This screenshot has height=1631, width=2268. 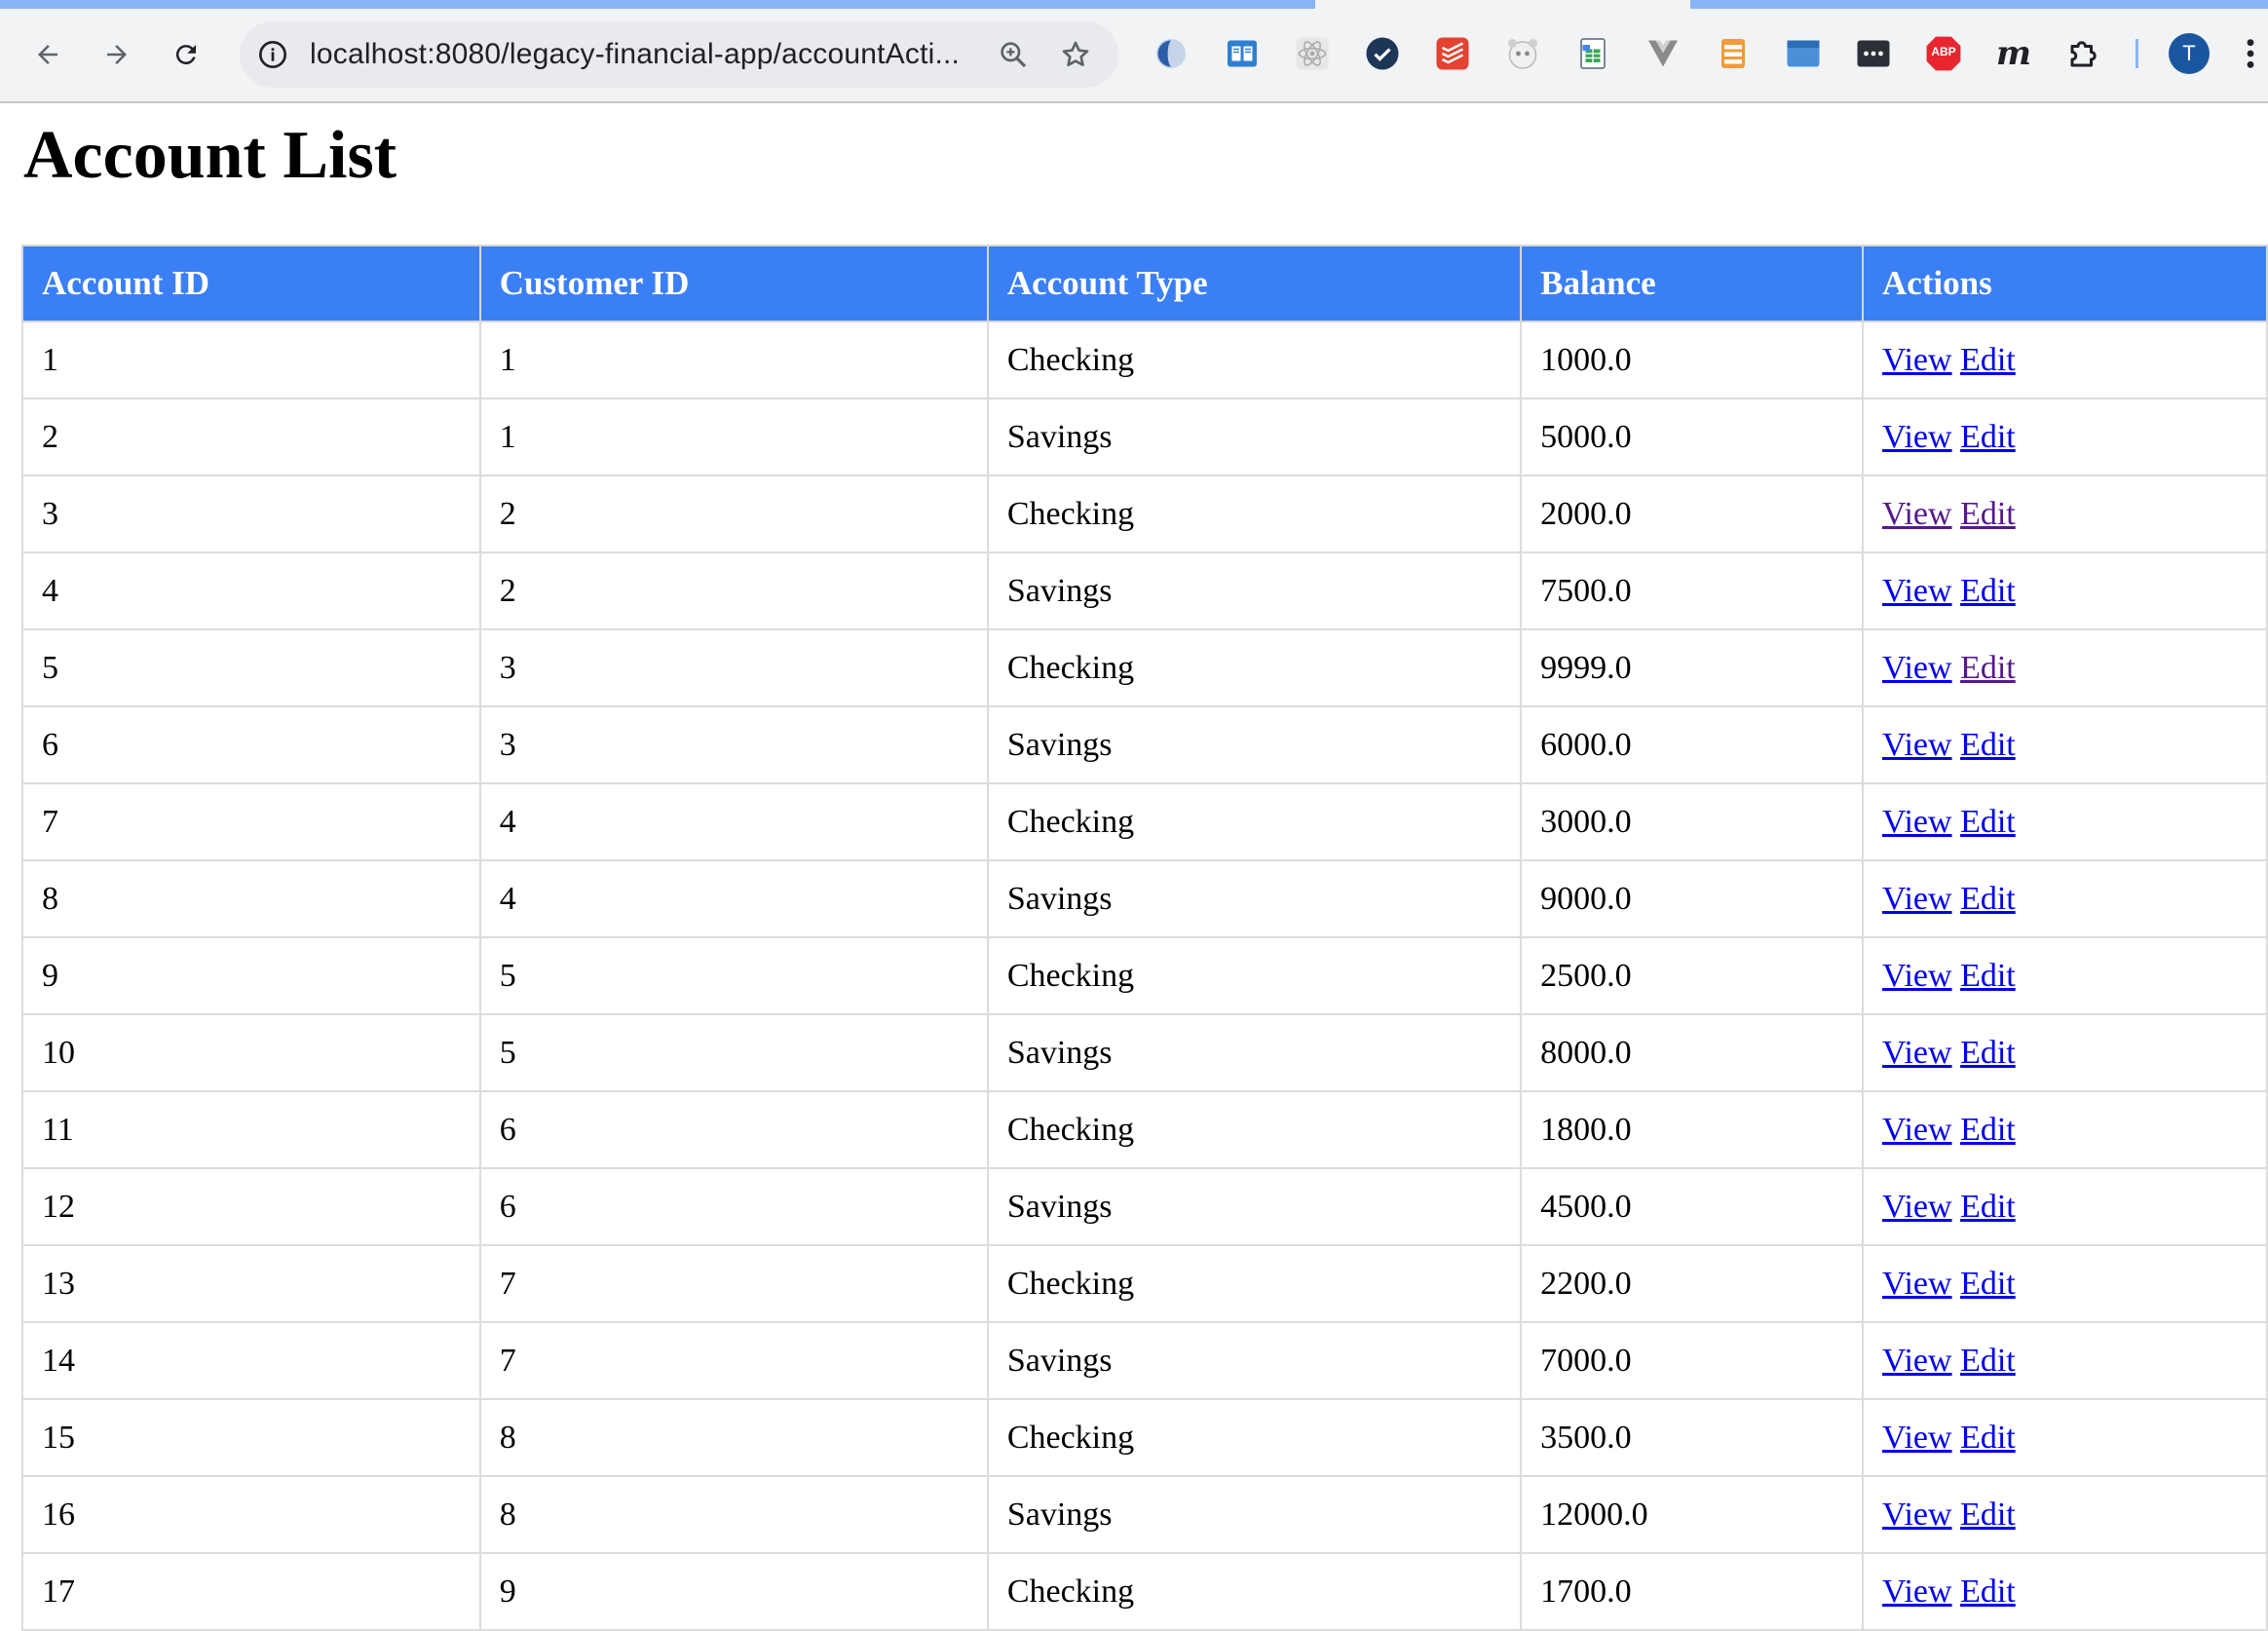 I want to click on abp-icon: ABP, so click(x=1943, y=53).